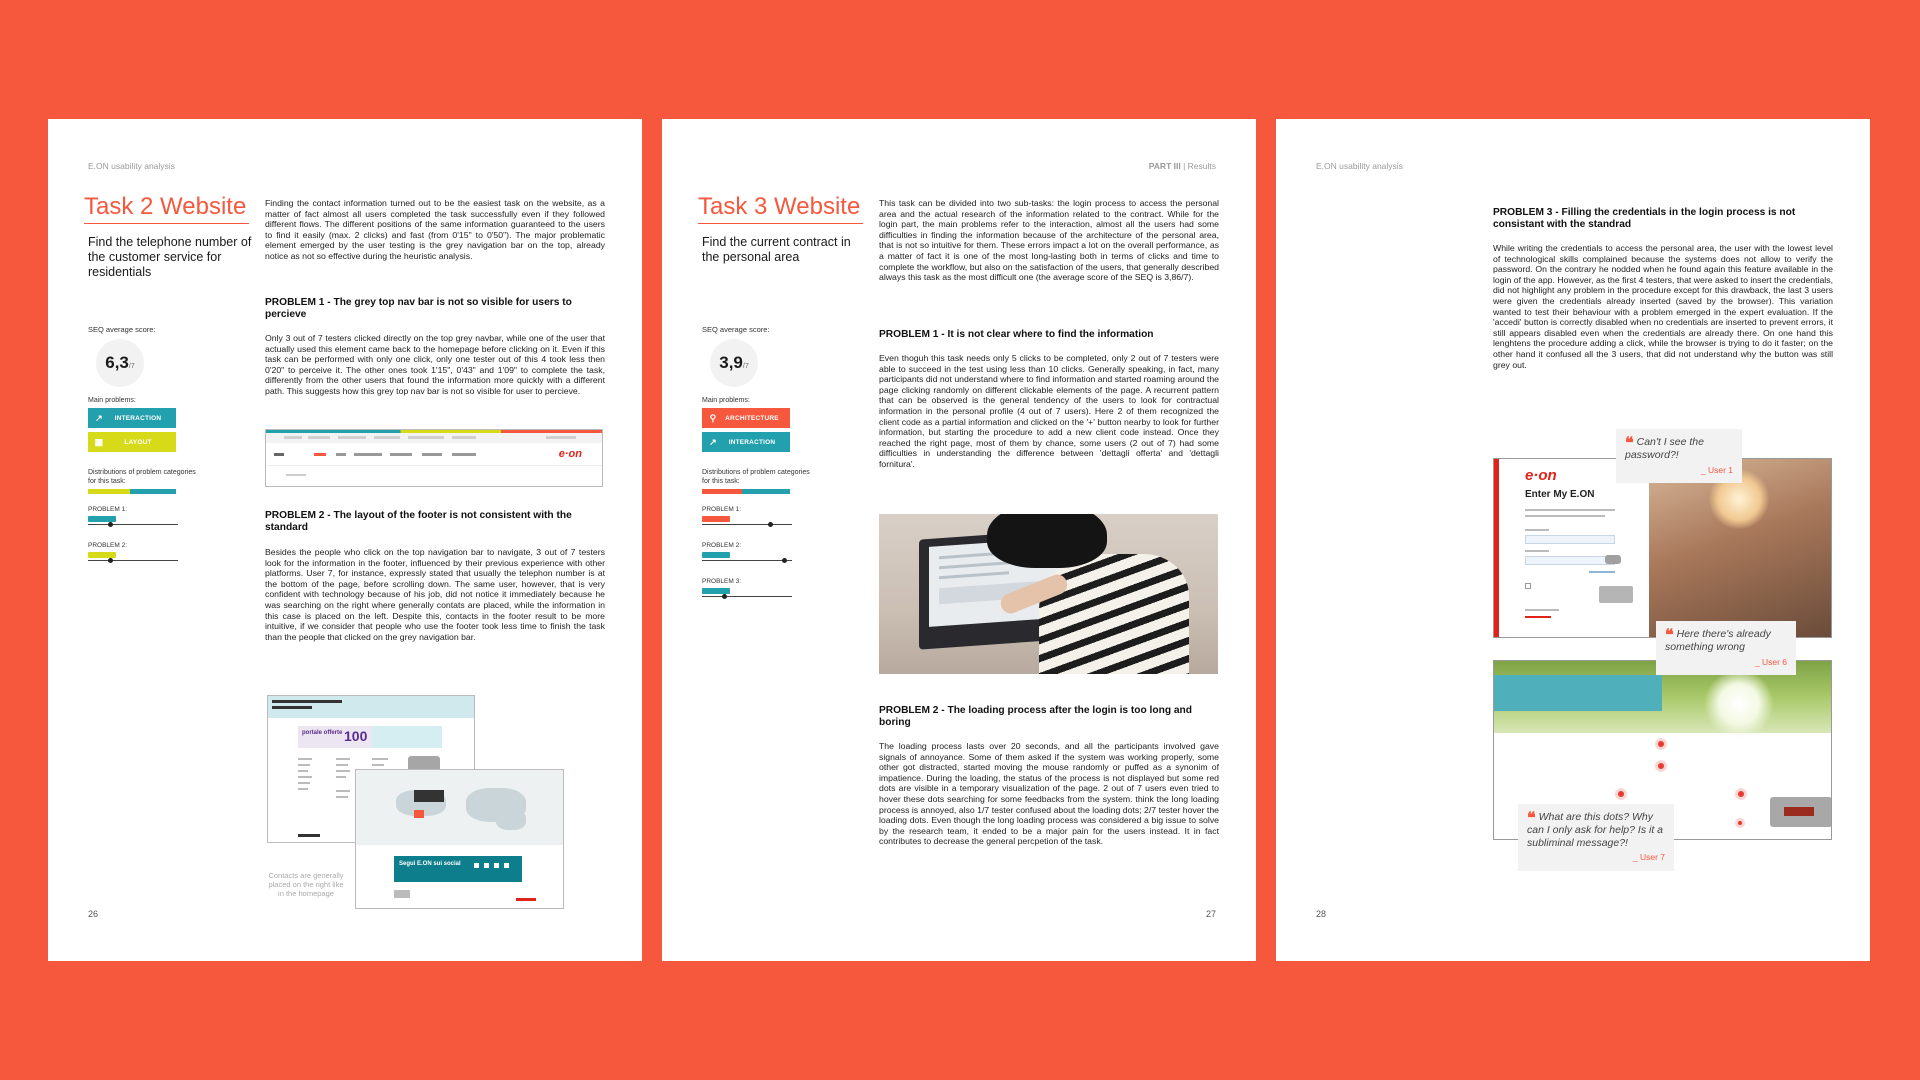  Describe the element at coordinates (1211, 914) in the screenshot. I see `page-number: 27` at that location.